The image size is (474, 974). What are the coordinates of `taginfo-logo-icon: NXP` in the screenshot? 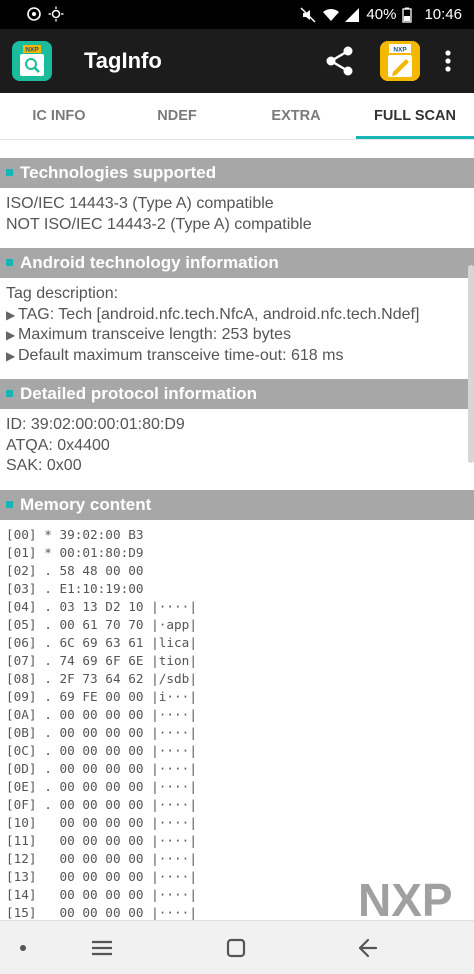 It's located at (32, 61).